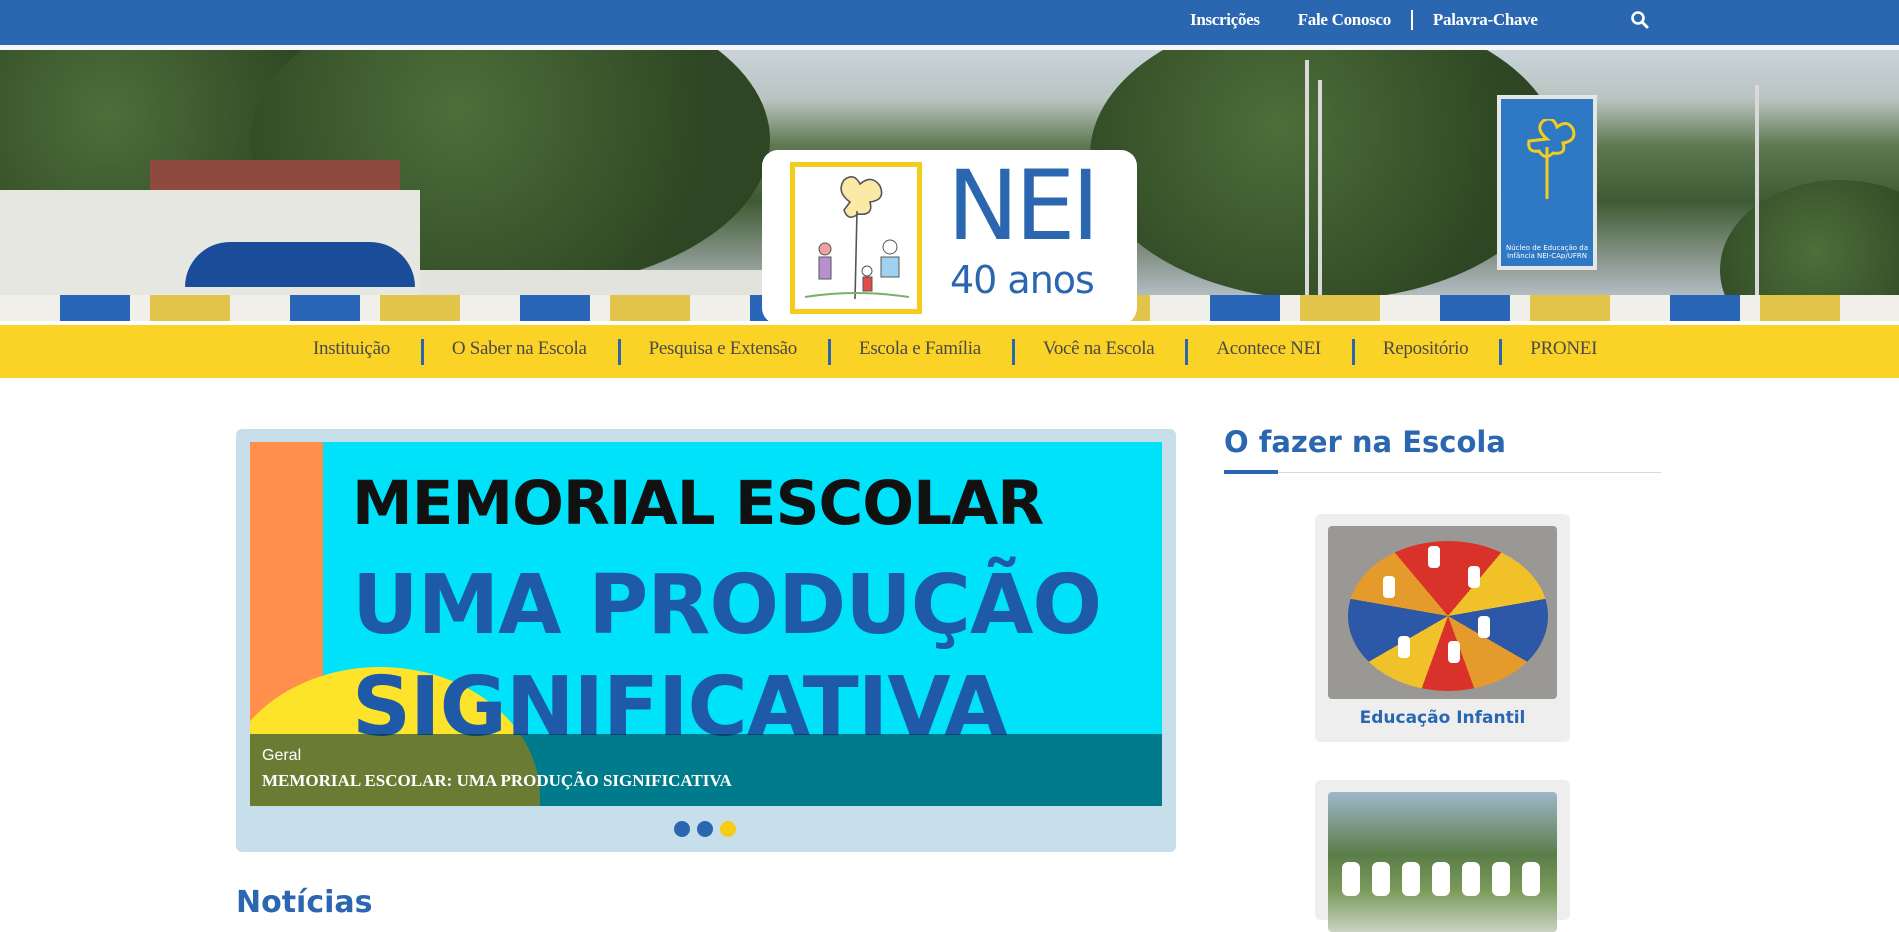 The image size is (1899, 932). Describe the element at coordinates (1425, 351) in the screenshot. I see `nav-item-repositorio: Repositório` at that location.